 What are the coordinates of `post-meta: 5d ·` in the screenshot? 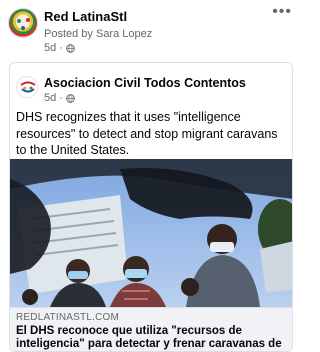 It's located at (59, 48).